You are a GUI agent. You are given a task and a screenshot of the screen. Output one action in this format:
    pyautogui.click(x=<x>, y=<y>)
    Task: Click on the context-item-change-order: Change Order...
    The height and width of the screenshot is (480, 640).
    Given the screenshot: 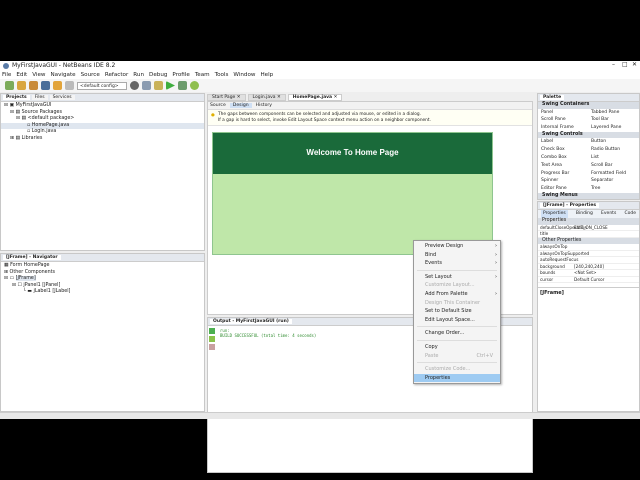 What is the action you would take?
    pyautogui.click(x=457, y=333)
    